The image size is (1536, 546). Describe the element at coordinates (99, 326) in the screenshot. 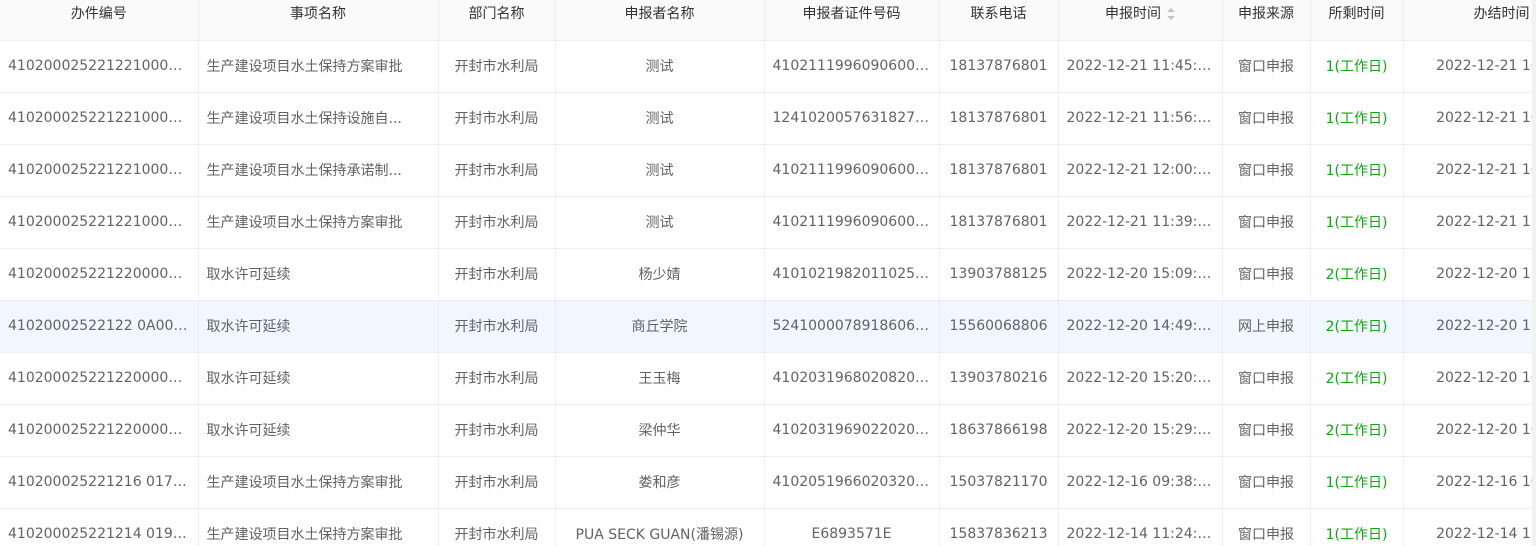

I see `cell-id: 41020002522122 0A000001` at that location.